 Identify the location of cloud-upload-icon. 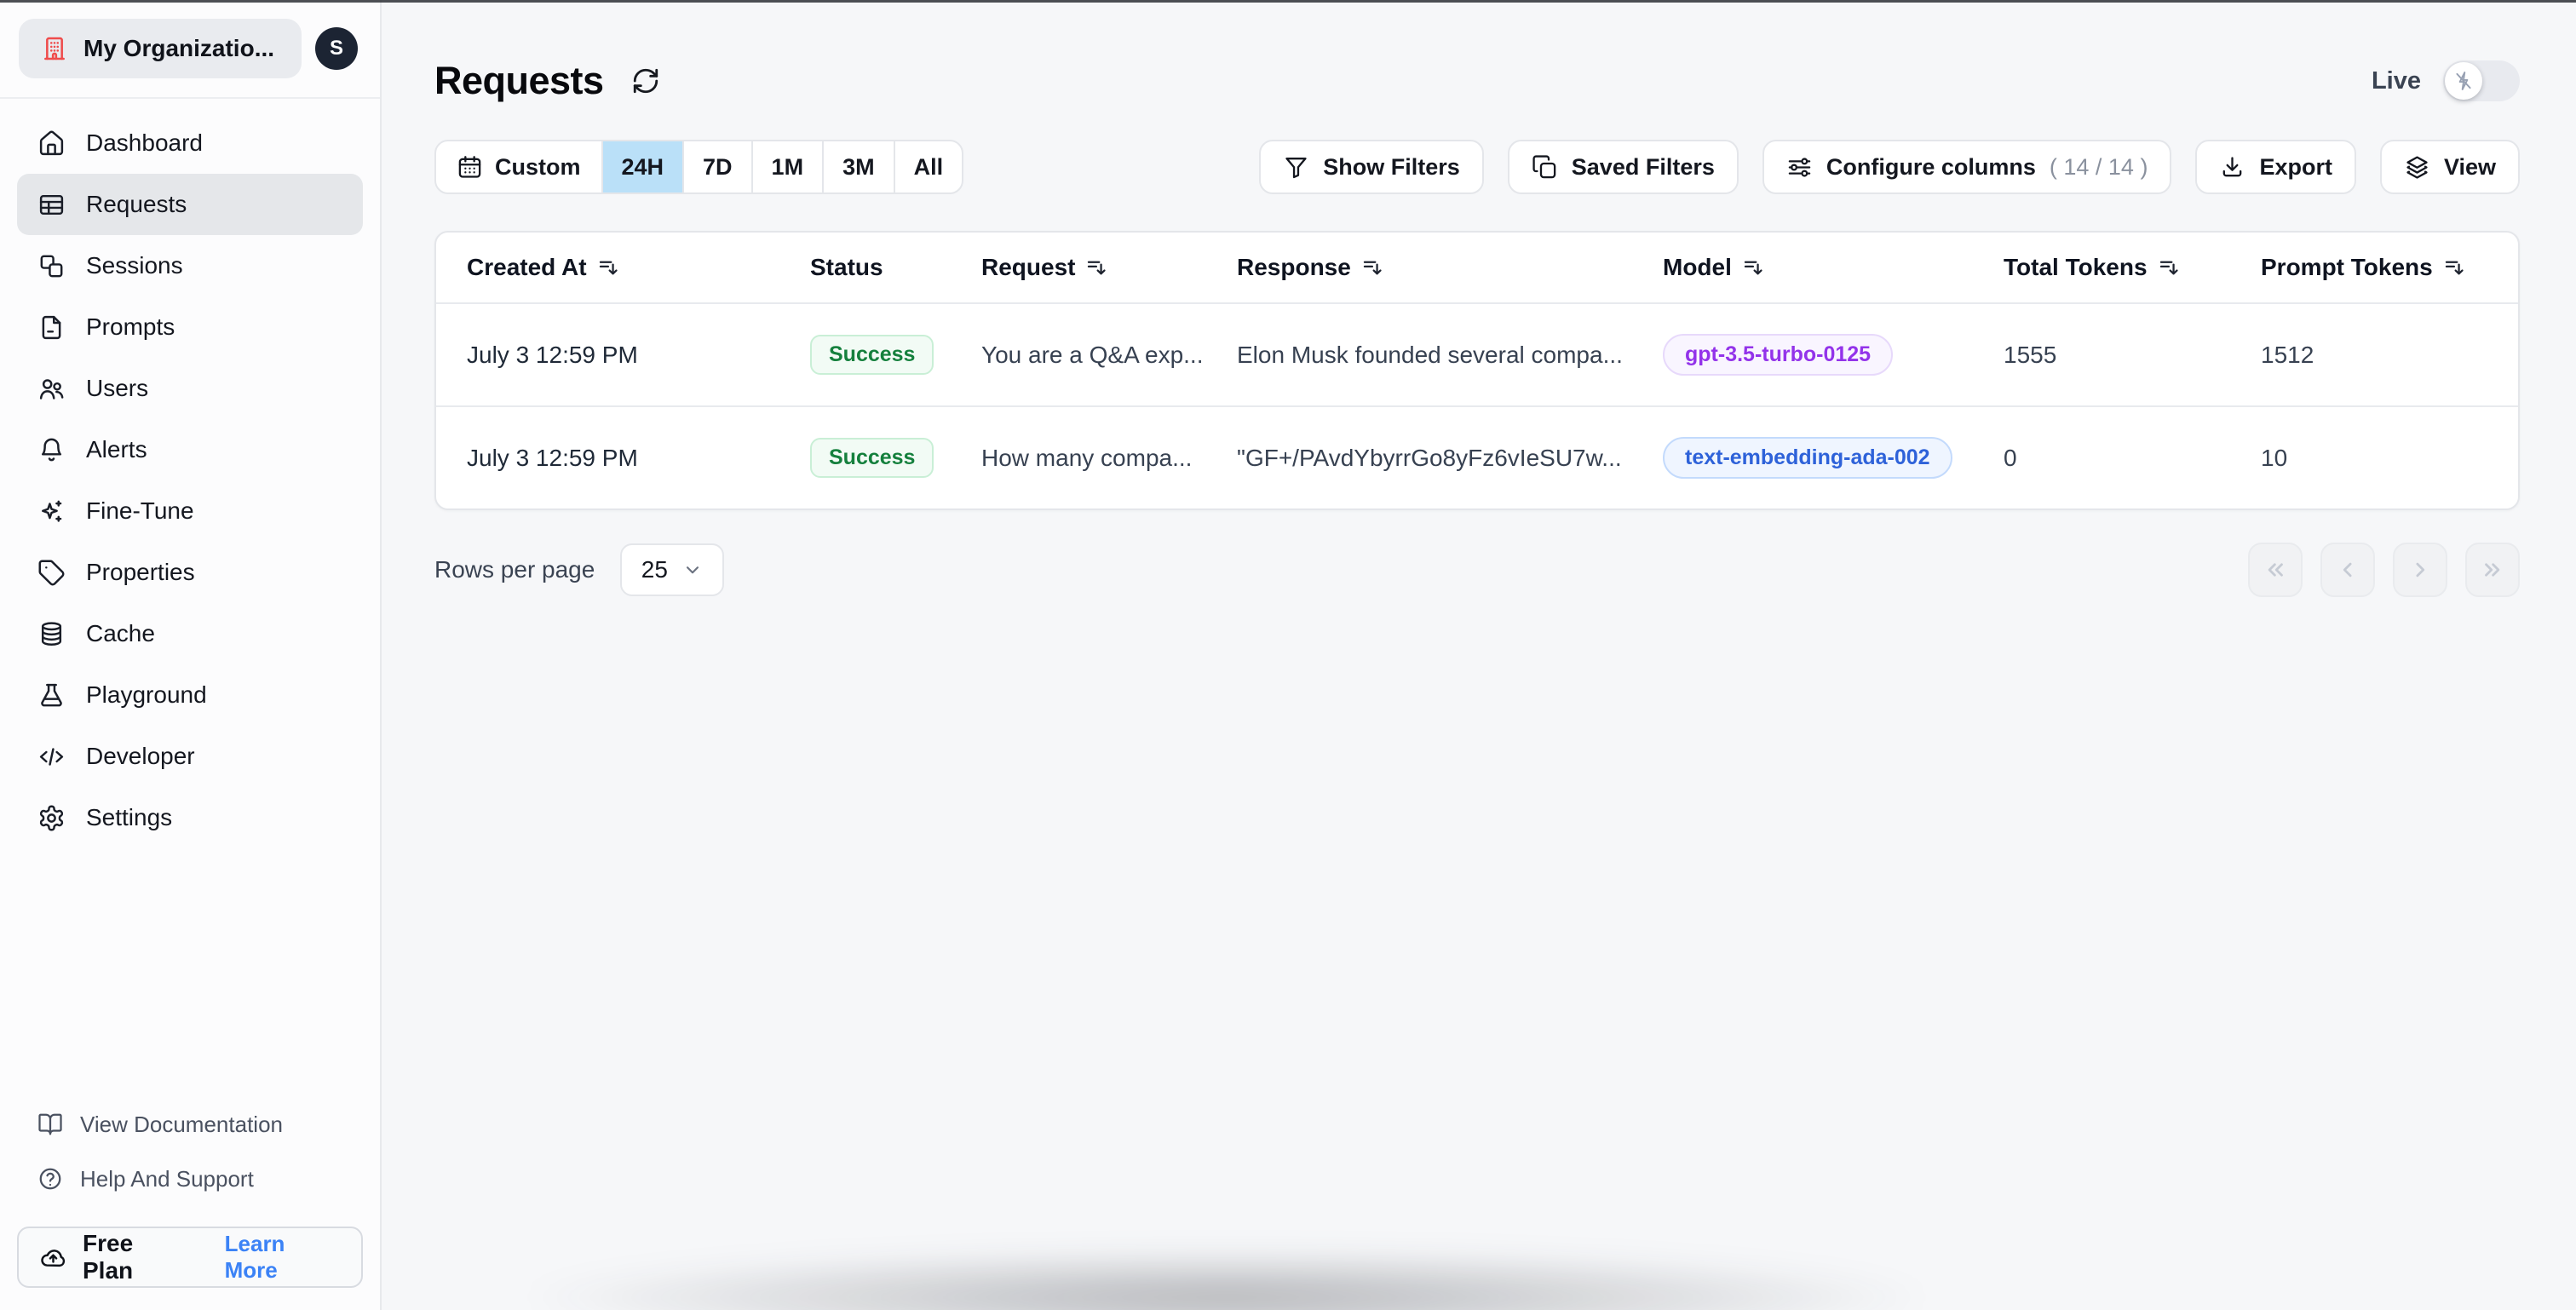
(54, 1258).